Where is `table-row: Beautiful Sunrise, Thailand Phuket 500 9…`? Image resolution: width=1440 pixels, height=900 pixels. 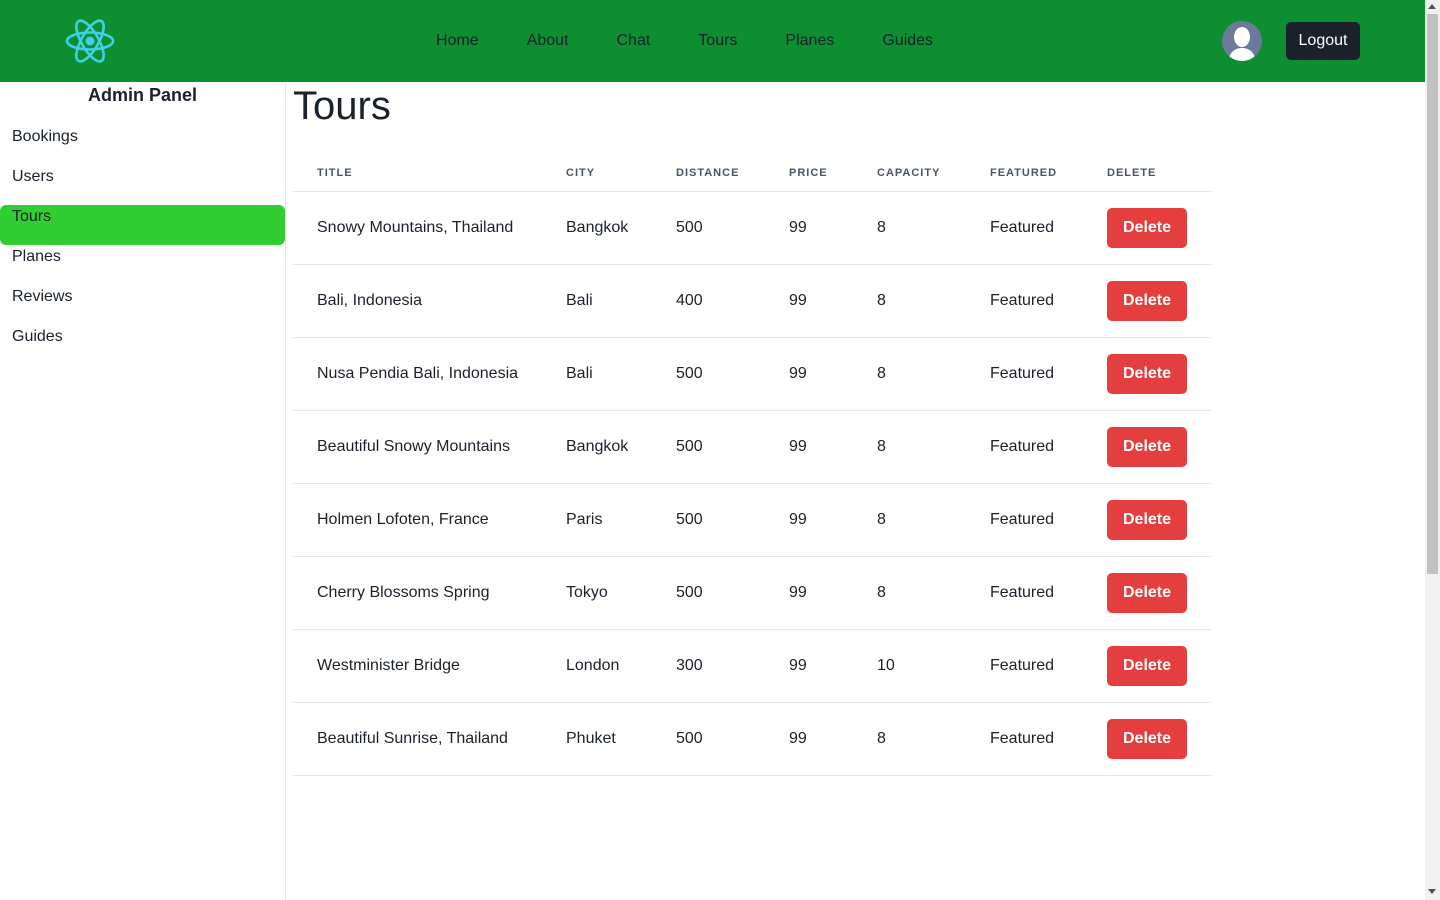
table-row: Beautiful Sunrise, Thailand Phuket 500 9… is located at coordinates (752, 739).